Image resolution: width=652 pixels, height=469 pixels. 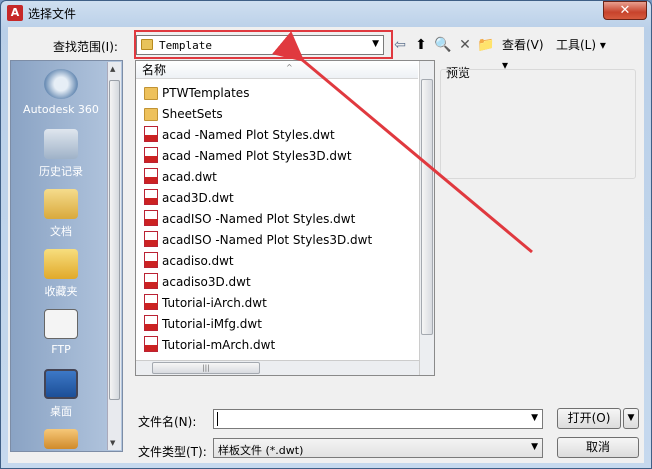 What do you see at coordinates (212, 324) in the screenshot?
I see `file-name: Tutorial-iMfg.dwt` at bounding box center [212, 324].